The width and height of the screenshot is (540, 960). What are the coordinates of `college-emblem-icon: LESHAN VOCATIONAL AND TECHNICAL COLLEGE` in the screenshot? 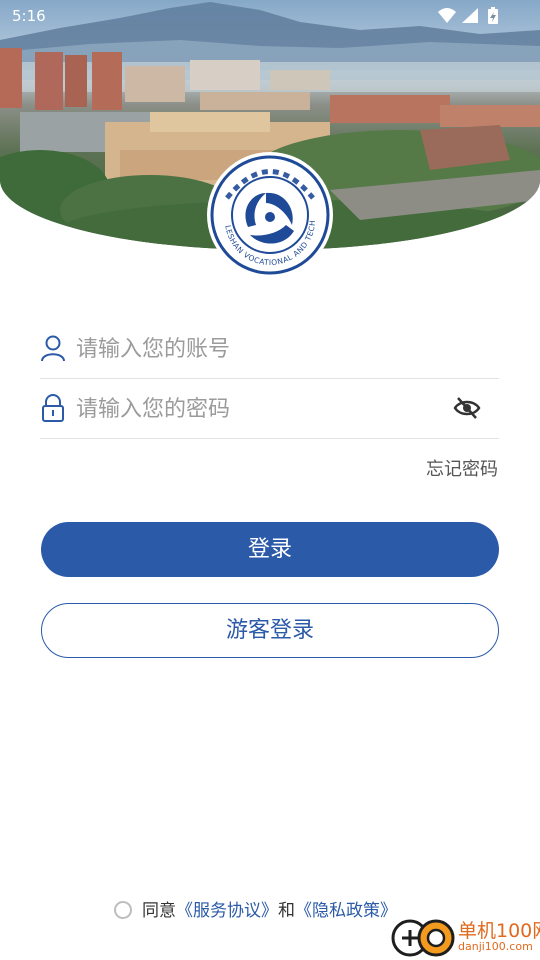 It's located at (267, 210).